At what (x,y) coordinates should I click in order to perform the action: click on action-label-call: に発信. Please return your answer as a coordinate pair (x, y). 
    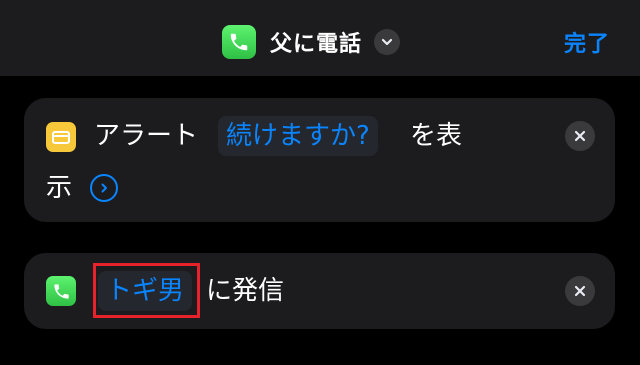
    Looking at the image, I should click on (245, 291).